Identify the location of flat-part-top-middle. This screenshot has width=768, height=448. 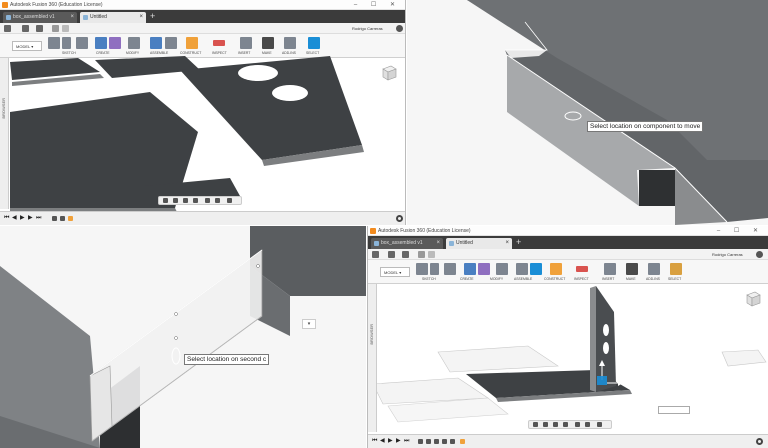
(147, 67).